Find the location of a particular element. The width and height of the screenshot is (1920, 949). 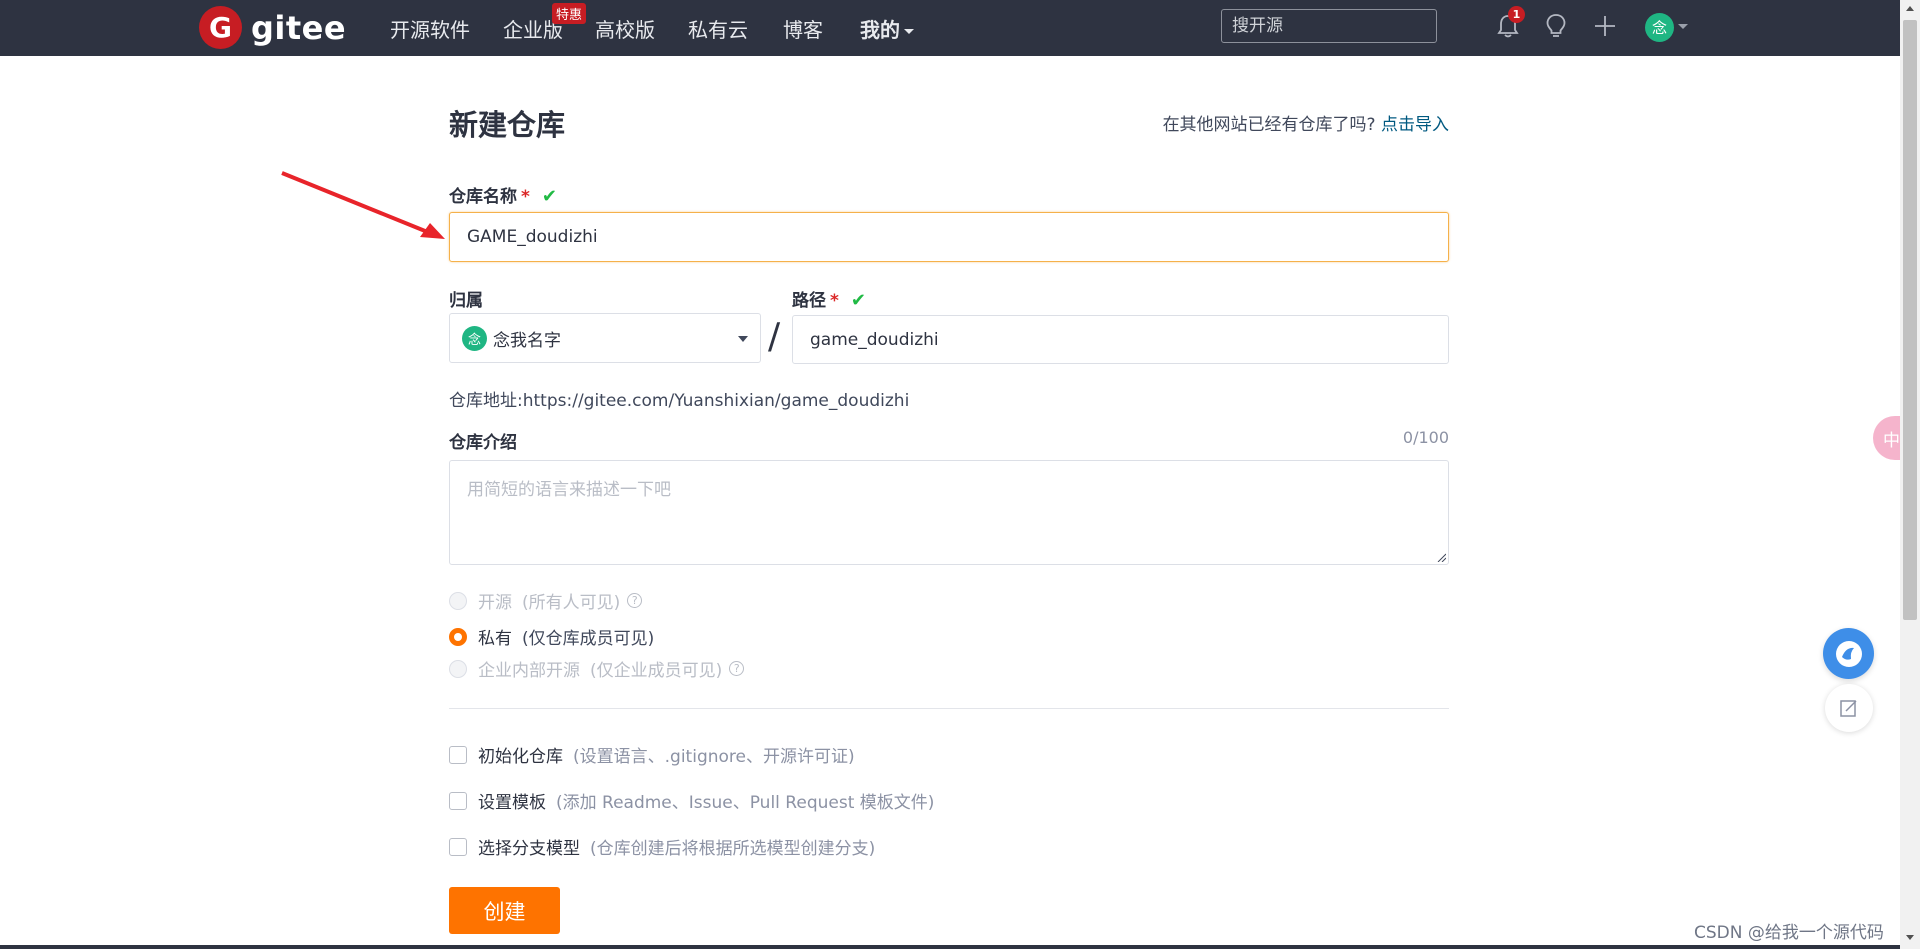

visibility-internal-radio: 企业内部开源 (仅企业成员可见) ? is located at coordinates (597, 668).